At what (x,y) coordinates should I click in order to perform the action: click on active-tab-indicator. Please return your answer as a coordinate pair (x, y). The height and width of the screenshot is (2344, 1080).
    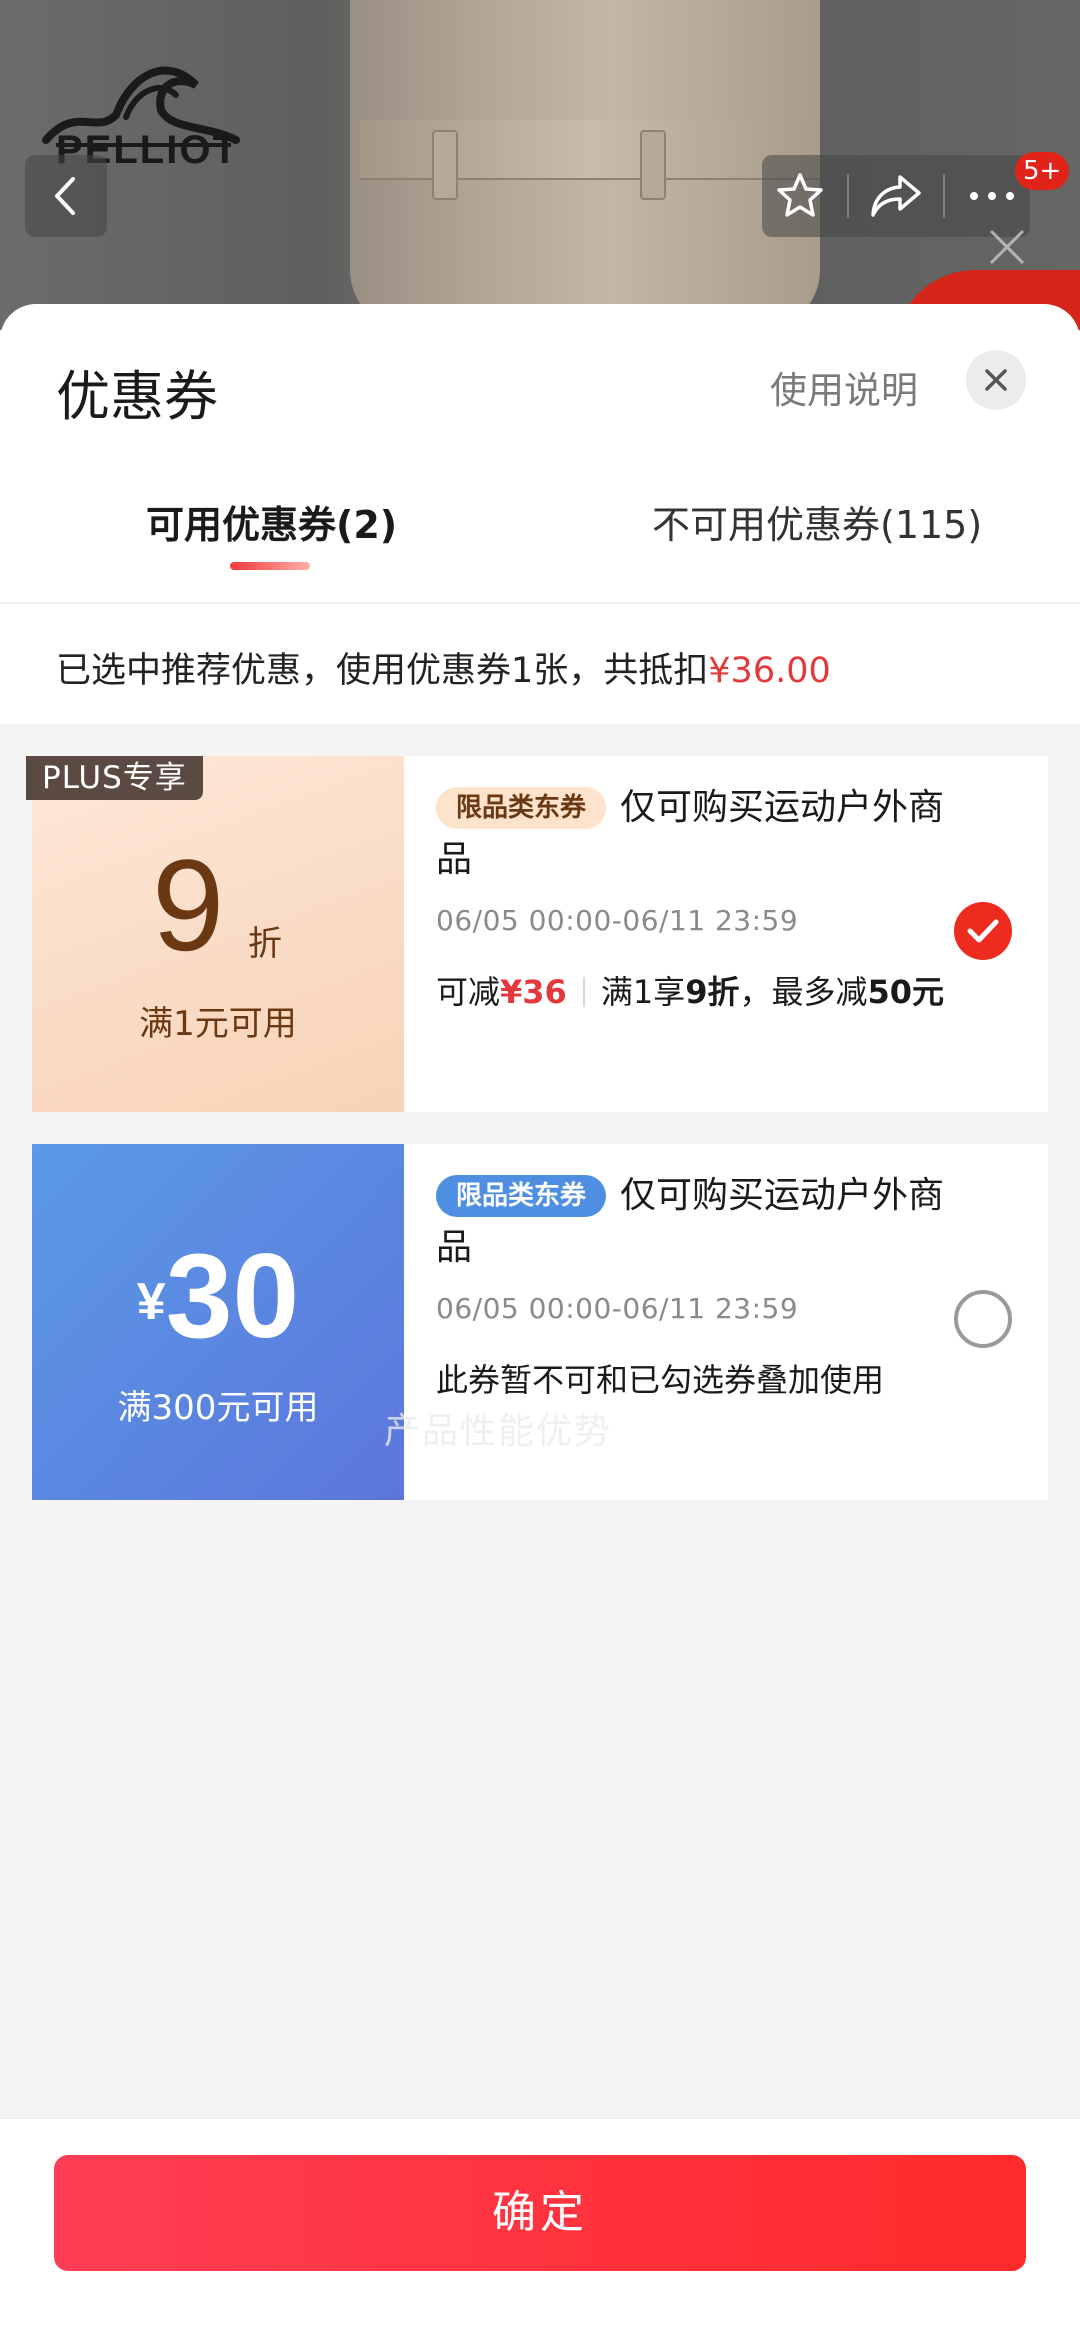
    Looking at the image, I should click on (270, 566).